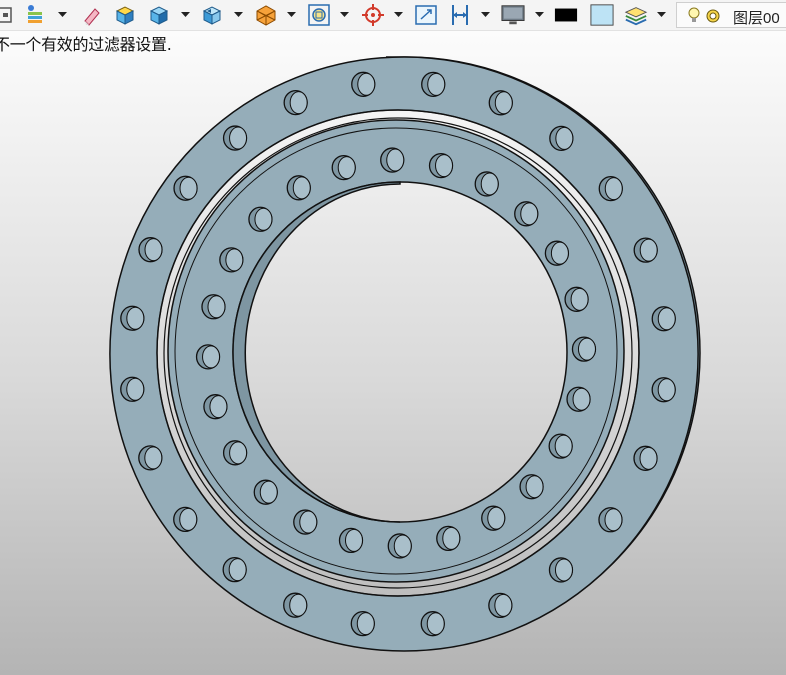 The height and width of the screenshot is (675, 786). Describe the element at coordinates (373, 15) in the screenshot. I see `target-center-icon` at that location.